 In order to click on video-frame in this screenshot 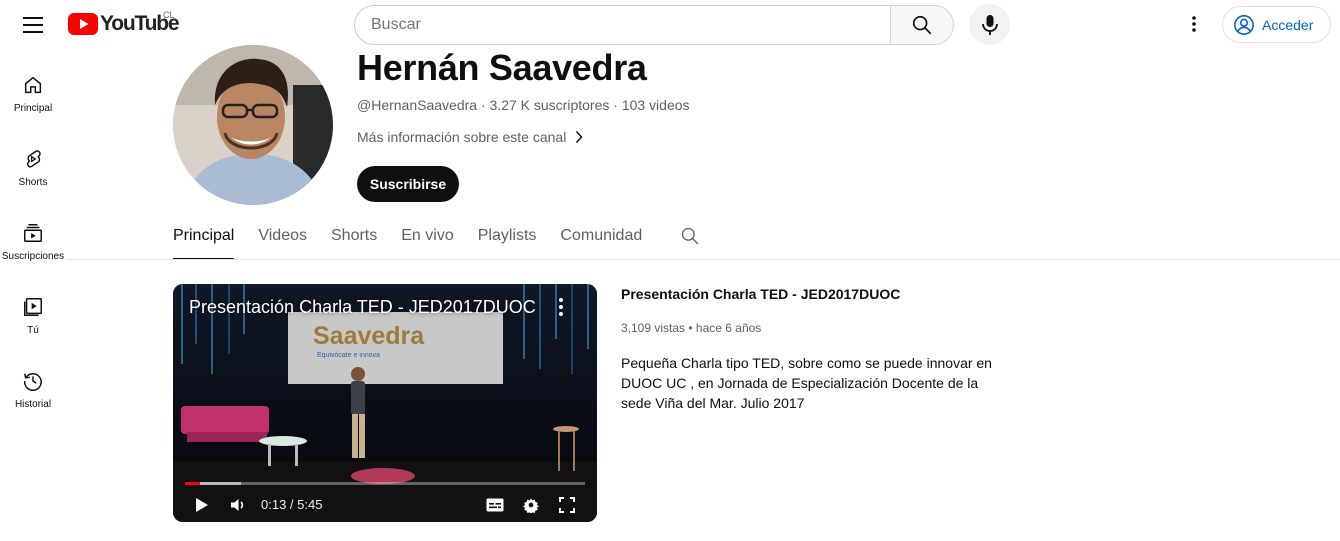, I will do `click(385, 403)`.